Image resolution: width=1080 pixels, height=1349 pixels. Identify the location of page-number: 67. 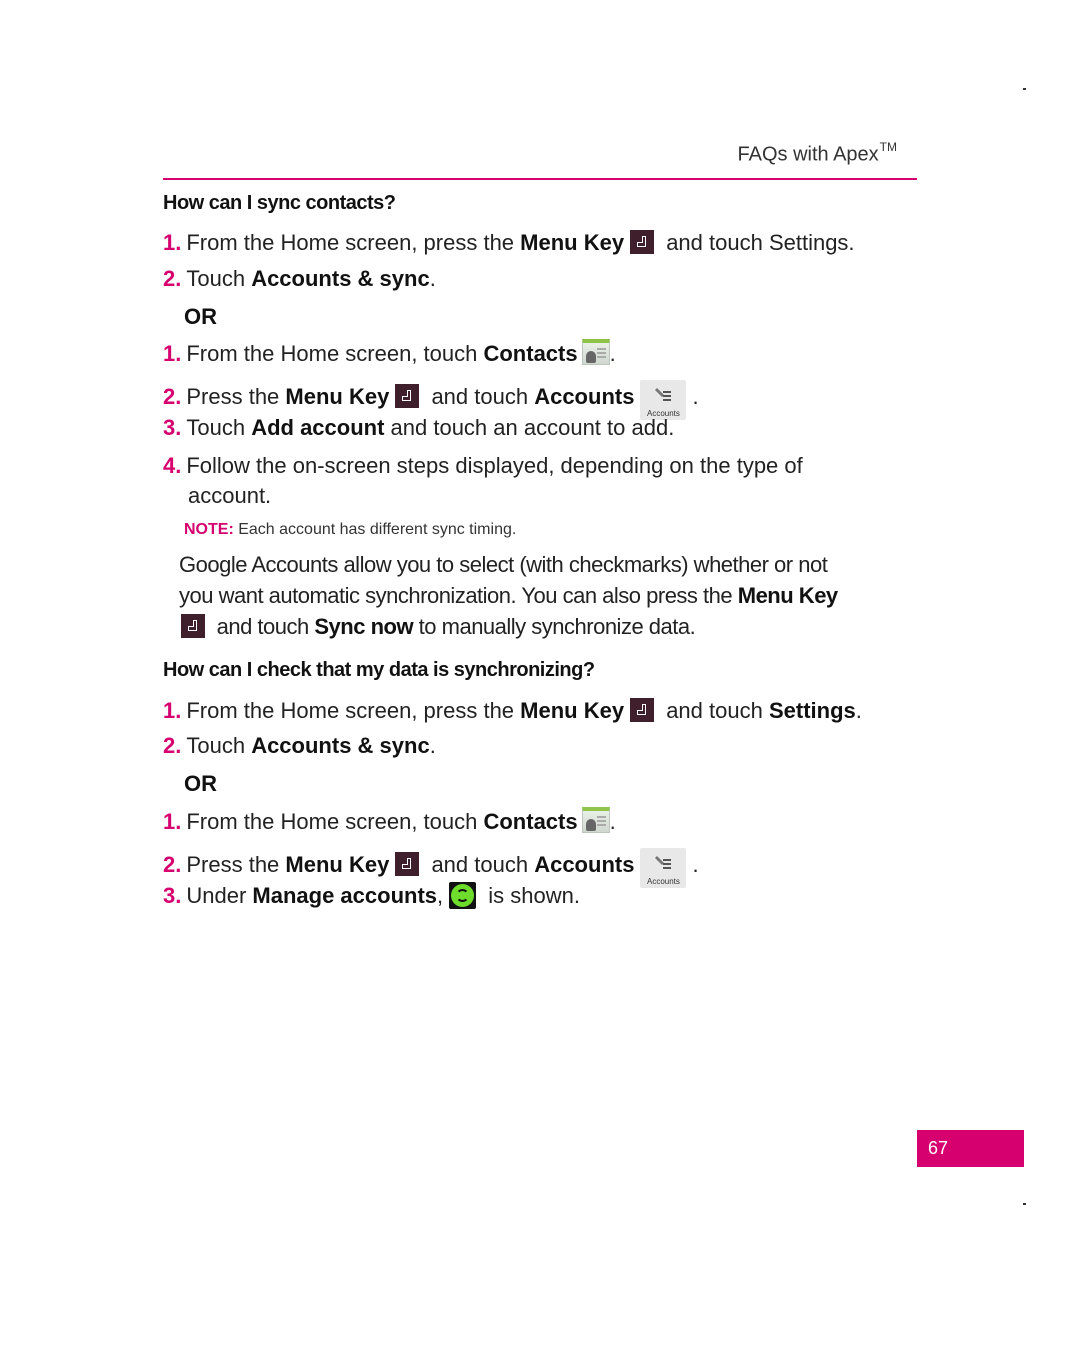
(938, 1148).